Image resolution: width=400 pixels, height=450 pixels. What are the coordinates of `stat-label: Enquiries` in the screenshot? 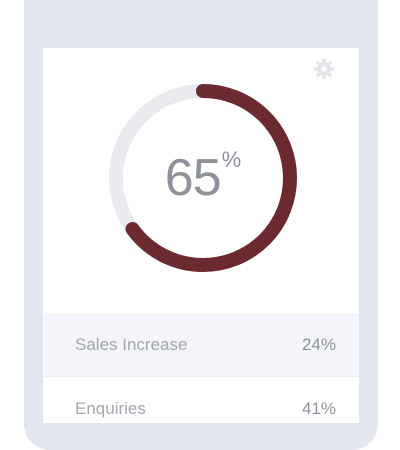 It's located at (110, 408).